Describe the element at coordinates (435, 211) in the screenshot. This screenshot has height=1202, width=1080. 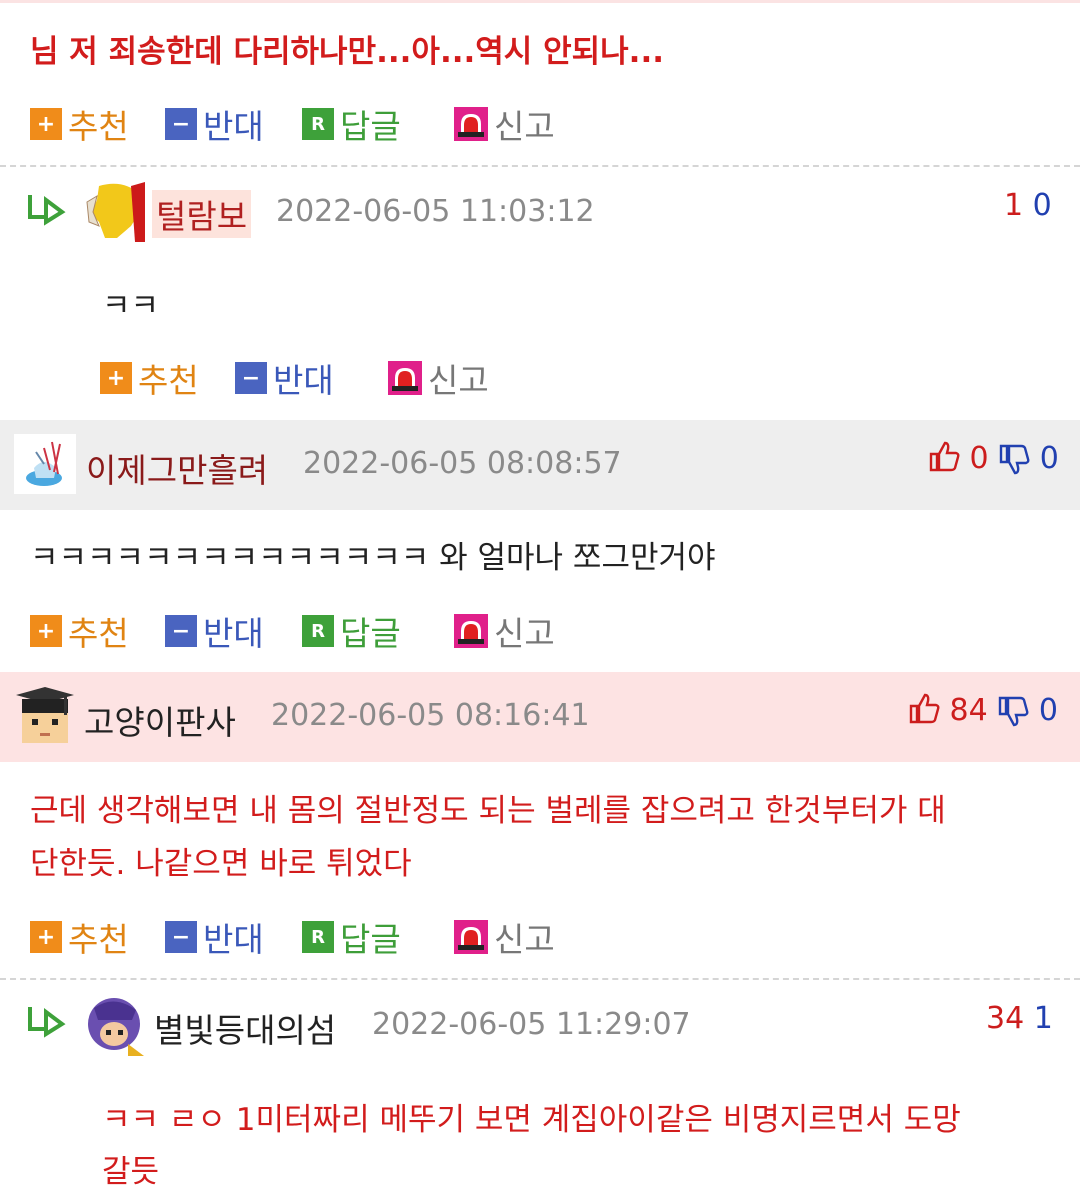
I see `comment-date: 2022-06-05 11:03:12` at that location.